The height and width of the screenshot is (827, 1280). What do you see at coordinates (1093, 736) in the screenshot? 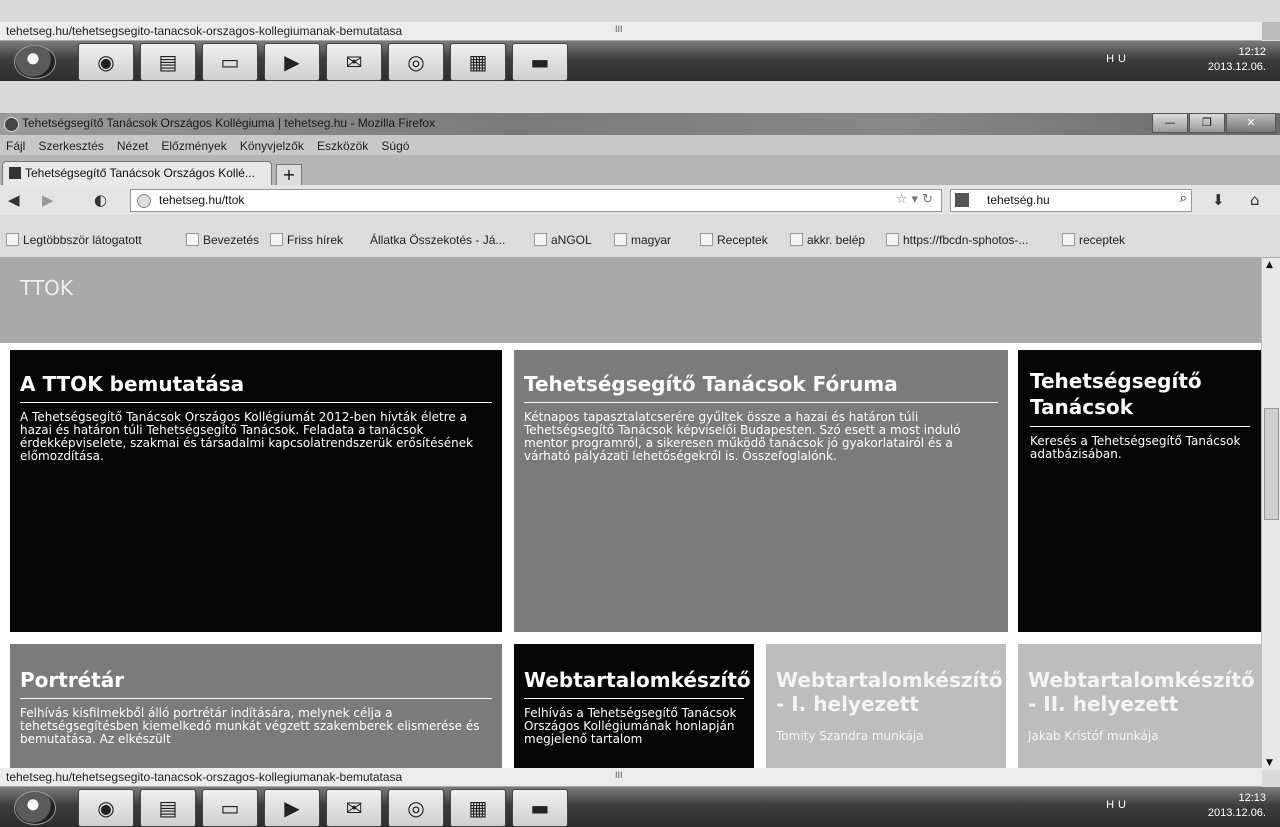
I see `card-text: Jakab Kristóf munkája` at bounding box center [1093, 736].